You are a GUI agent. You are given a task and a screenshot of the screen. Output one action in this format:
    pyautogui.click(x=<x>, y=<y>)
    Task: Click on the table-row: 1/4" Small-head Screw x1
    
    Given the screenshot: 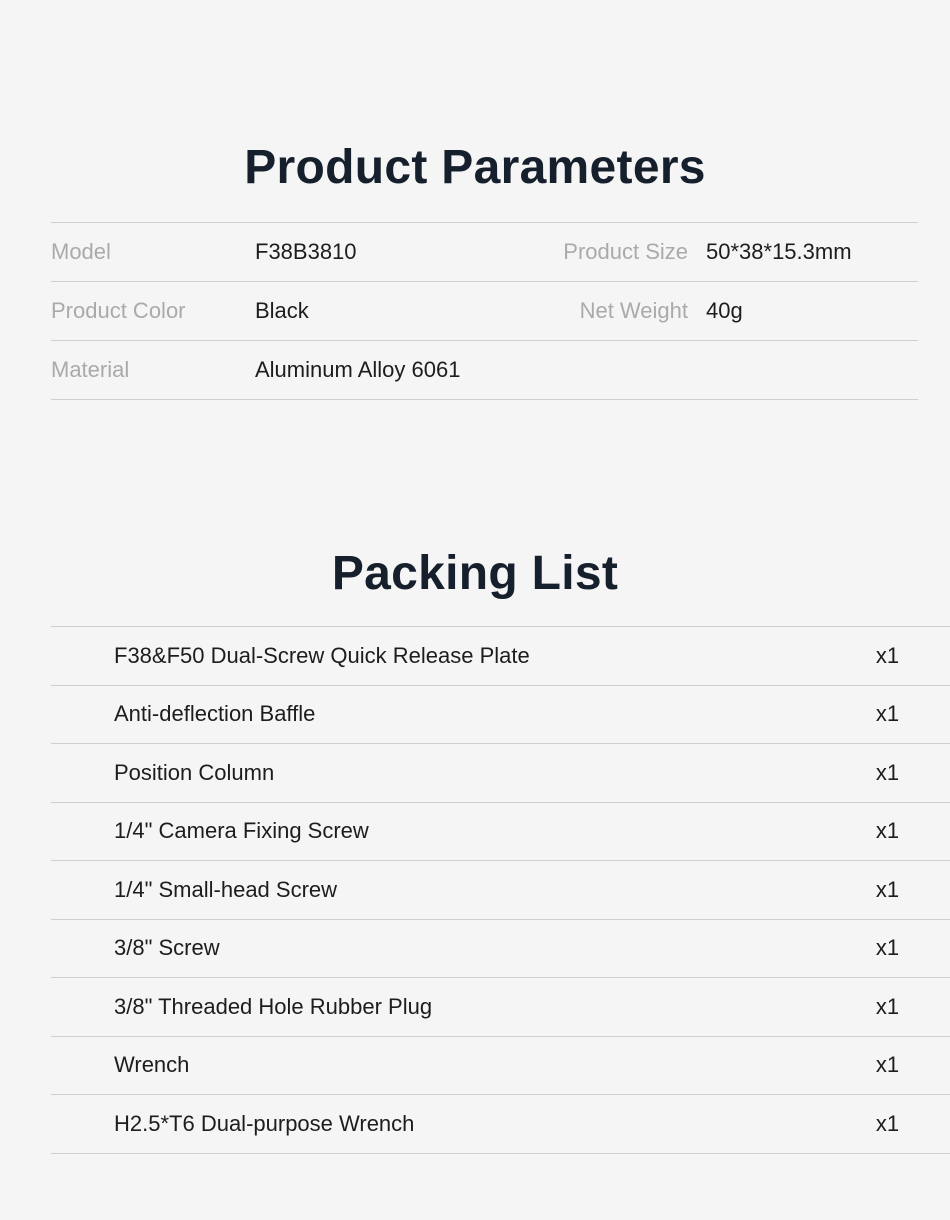 What is the action you would take?
    pyautogui.click(x=500, y=890)
    